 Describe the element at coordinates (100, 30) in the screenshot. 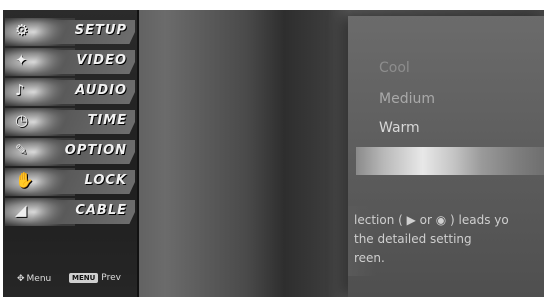

I see `menu-item-label: SETUP` at that location.